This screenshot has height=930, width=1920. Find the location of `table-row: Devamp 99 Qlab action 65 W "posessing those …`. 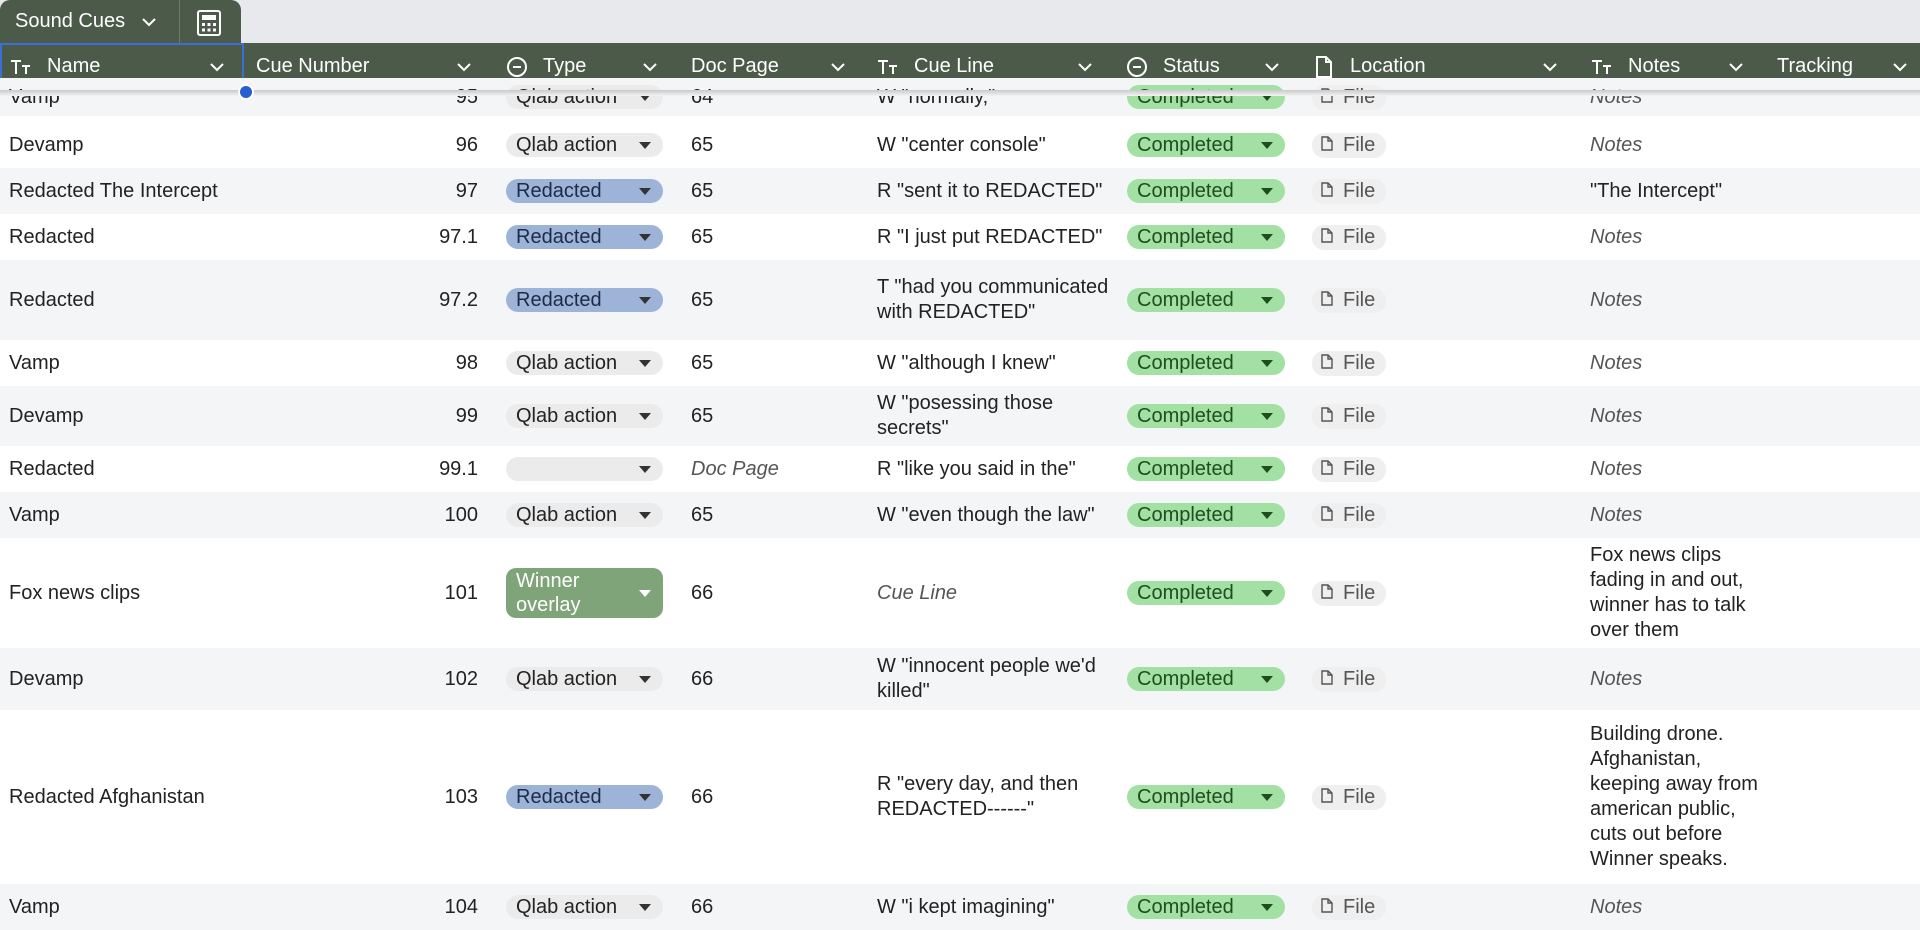

table-row: Devamp 99 Qlab action 65 W "posessing those … is located at coordinates (960, 416).